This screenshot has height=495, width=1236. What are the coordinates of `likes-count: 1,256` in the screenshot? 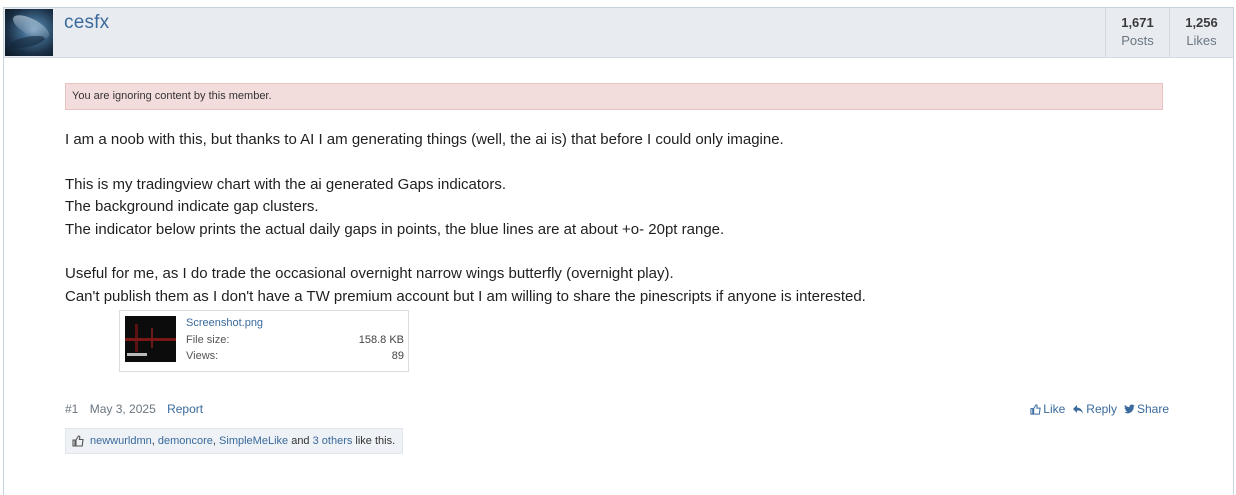 It's located at (1201, 22).